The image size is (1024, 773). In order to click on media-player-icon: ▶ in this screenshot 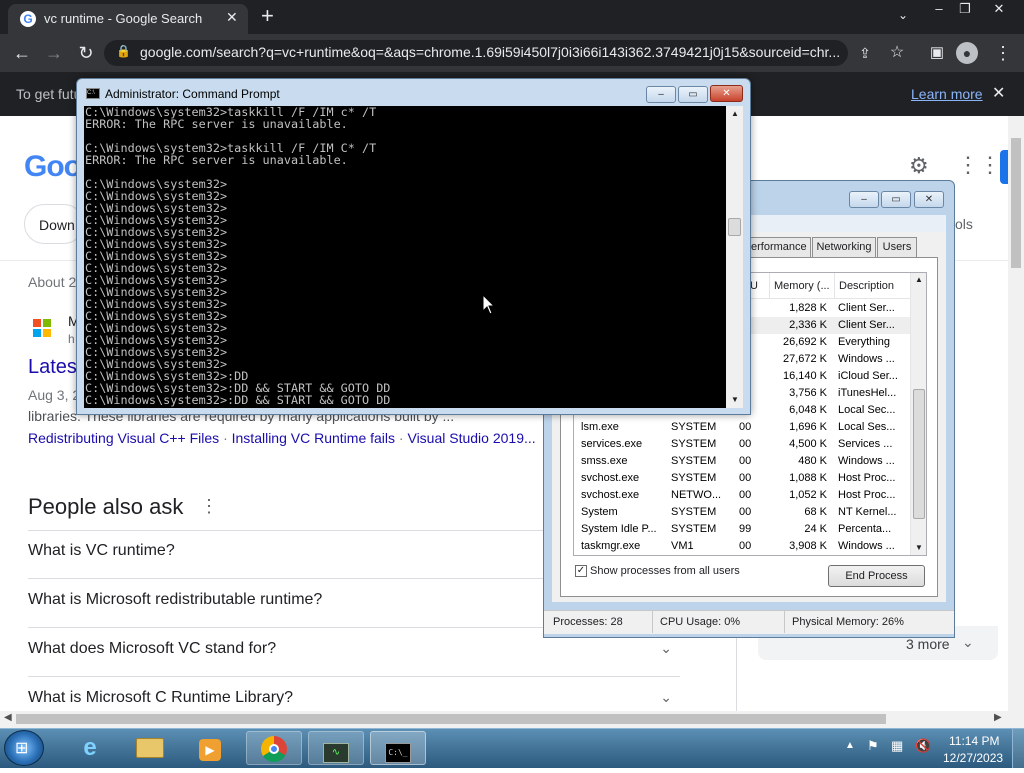, I will do `click(210, 748)`.